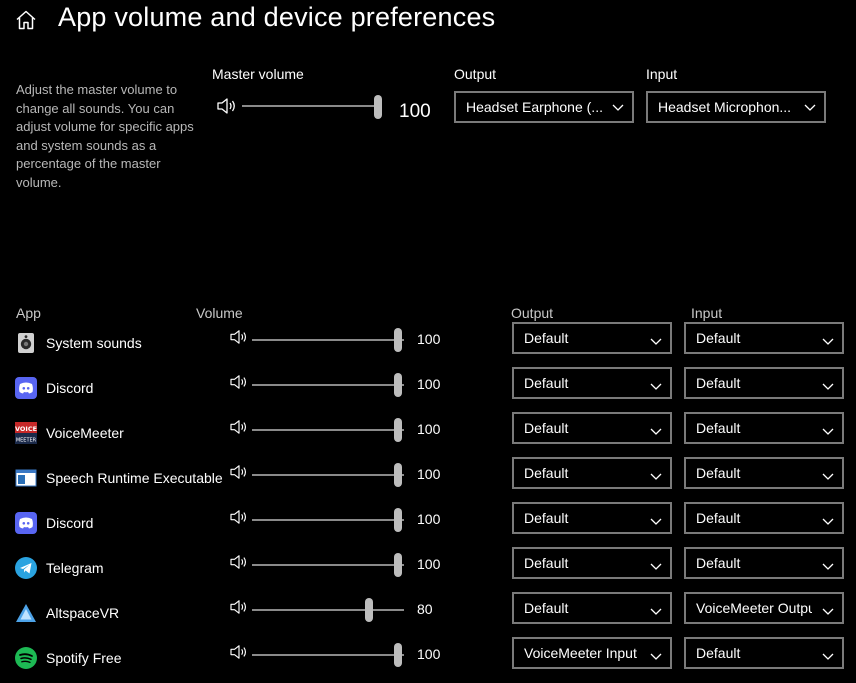 The width and height of the screenshot is (856, 683). Describe the element at coordinates (310, 106) in the screenshot. I see `master-volume-track` at that location.